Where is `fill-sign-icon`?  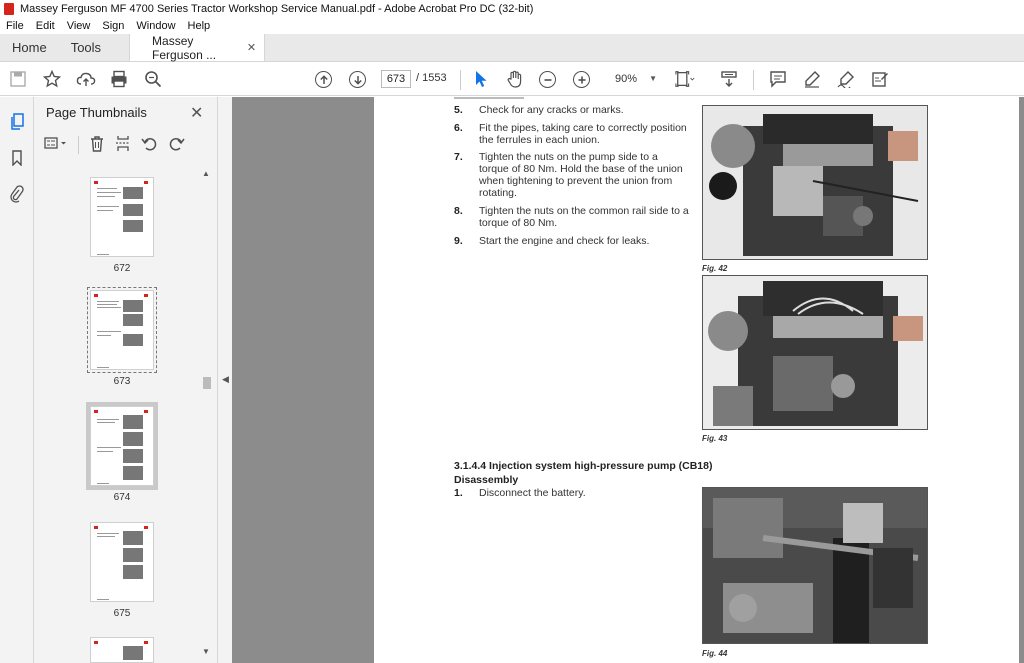
fill-sign-icon is located at coordinates (880, 79).